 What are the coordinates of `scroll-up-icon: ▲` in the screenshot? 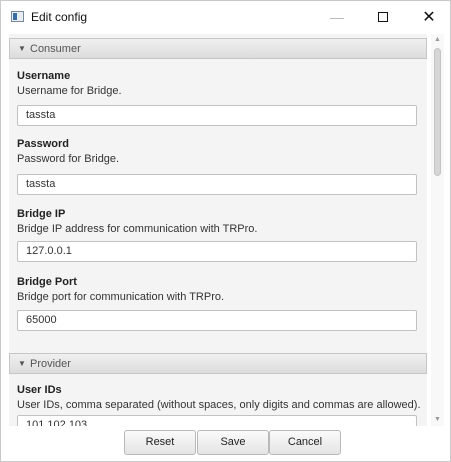 It's located at (437, 39).